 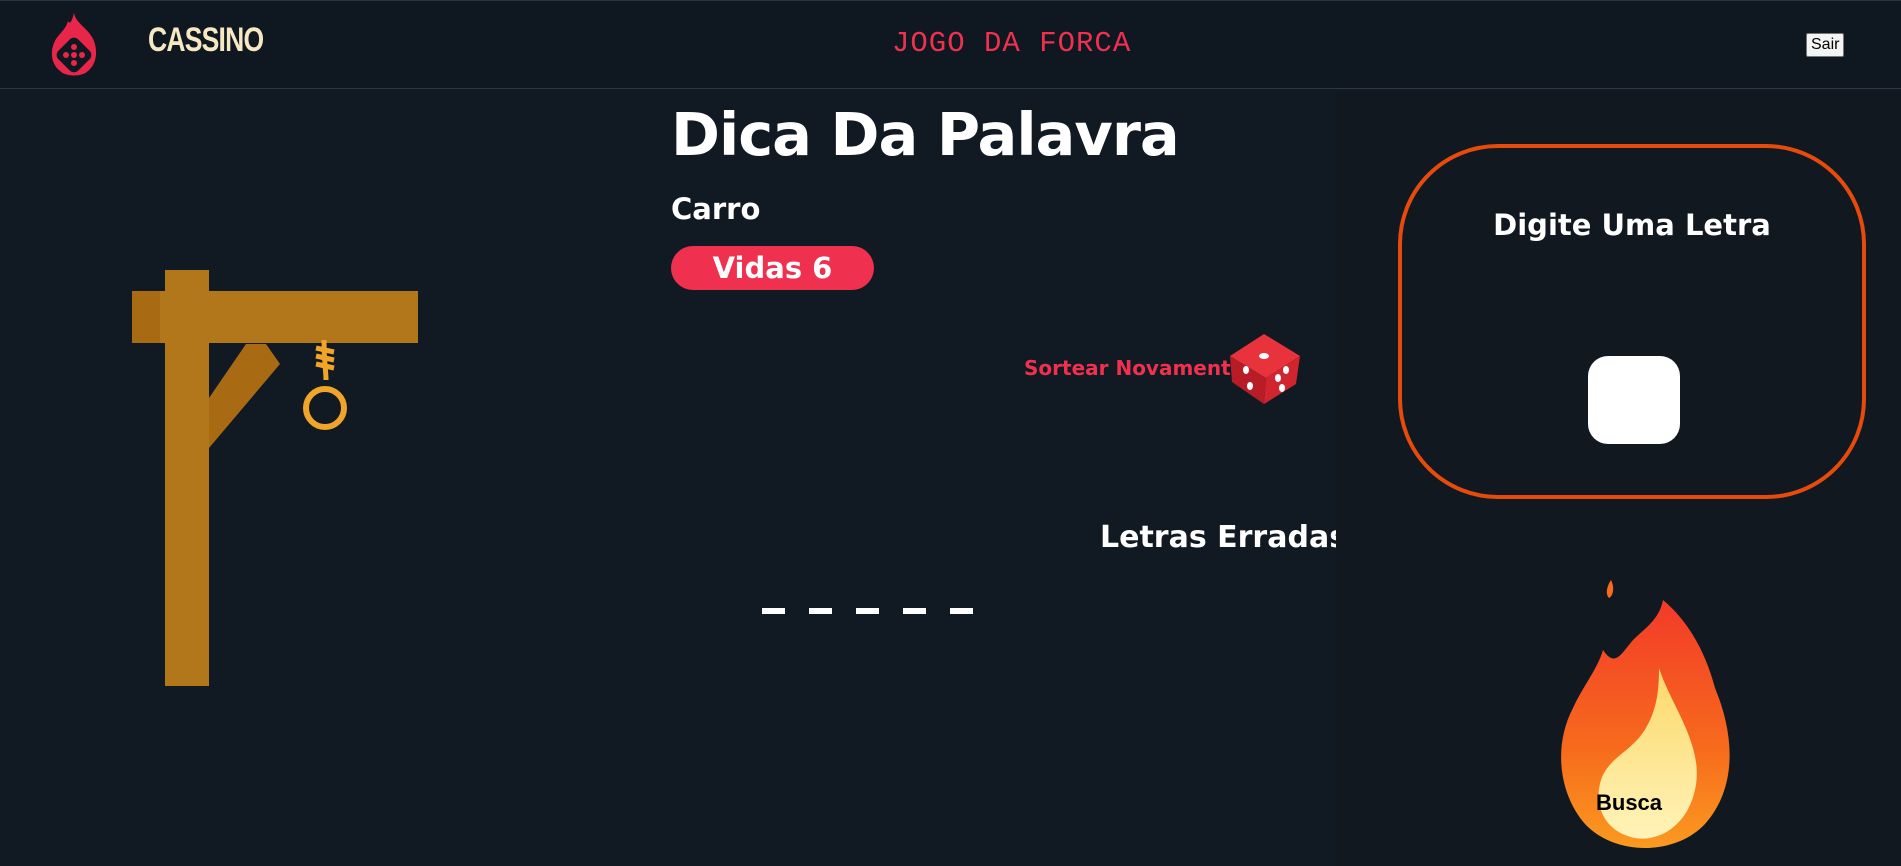 I want to click on logout-button: Sair, so click(x=1825, y=45).